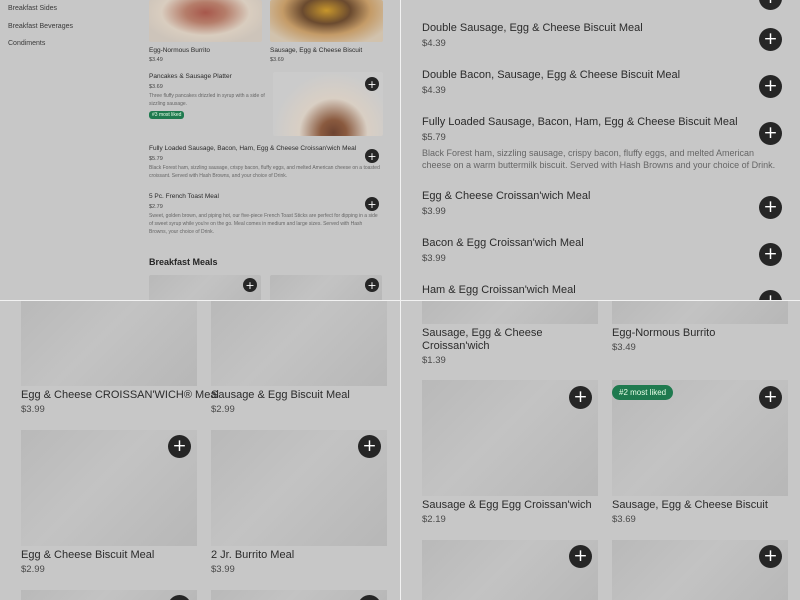  What do you see at coordinates (183, 262) in the screenshot?
I see `section-title: Breakfast Meals` at bounding box center [183, 262].